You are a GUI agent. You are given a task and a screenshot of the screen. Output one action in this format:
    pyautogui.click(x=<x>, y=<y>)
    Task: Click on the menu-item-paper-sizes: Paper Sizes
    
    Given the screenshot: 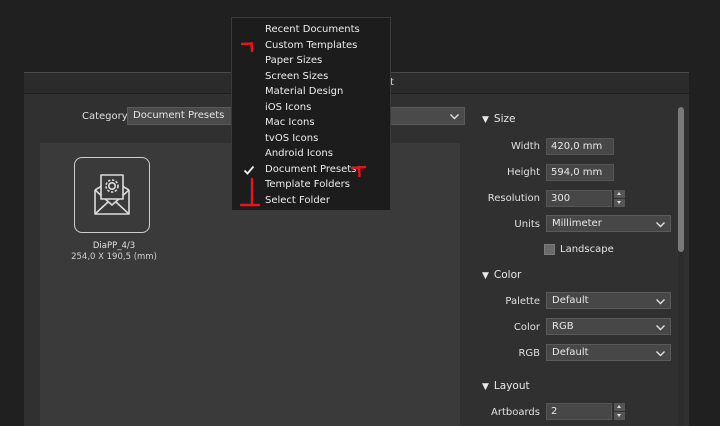 What is the action you would take?
    pyautogui.click(x=311, y=61)
    